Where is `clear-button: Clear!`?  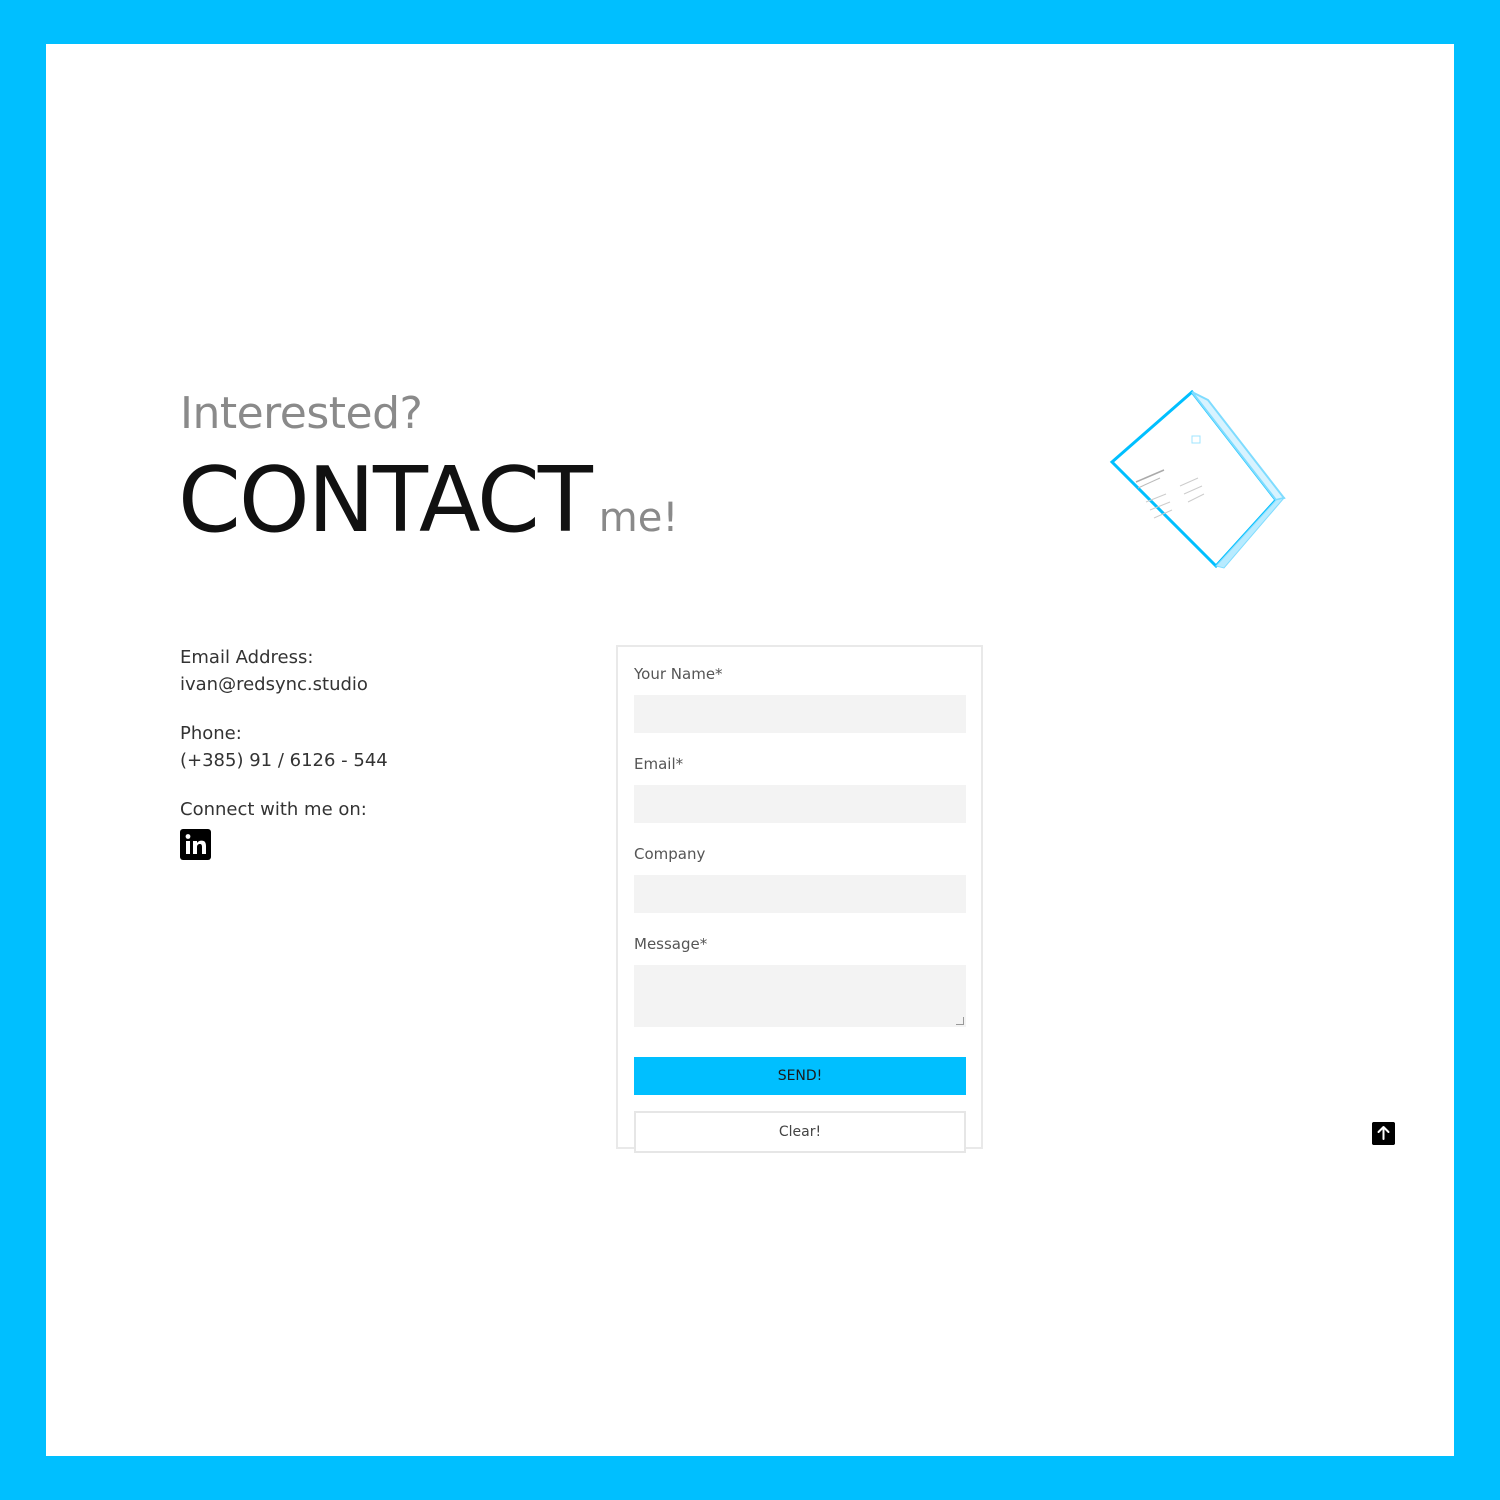 clear-button: Clear! is located at coordinates (800, 1132).